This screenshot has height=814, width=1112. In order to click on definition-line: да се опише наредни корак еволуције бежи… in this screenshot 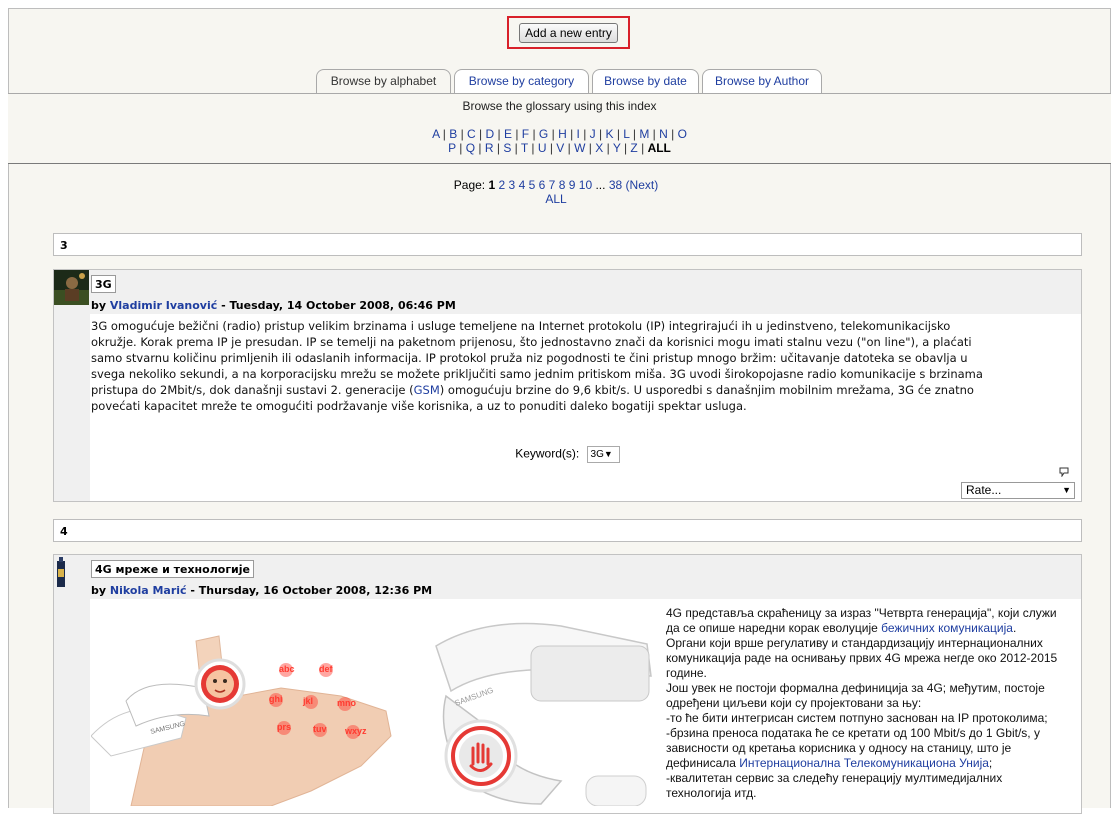, I will do `click(870, 628)`.